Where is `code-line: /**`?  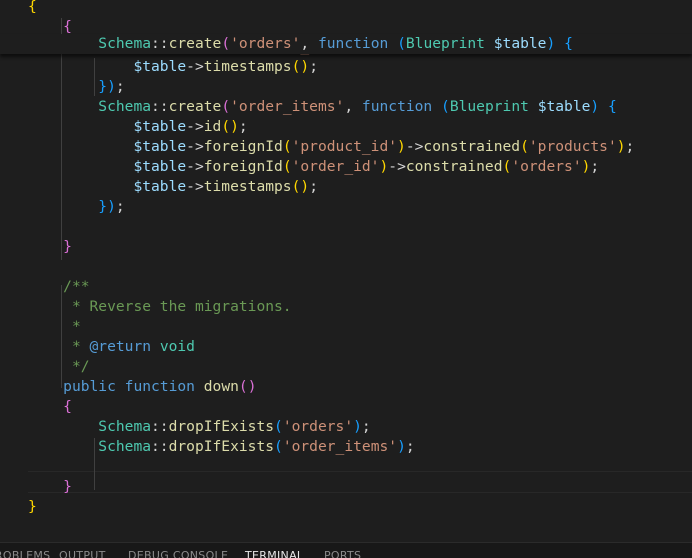 code-line: /** is located at coordinates (59, 287).